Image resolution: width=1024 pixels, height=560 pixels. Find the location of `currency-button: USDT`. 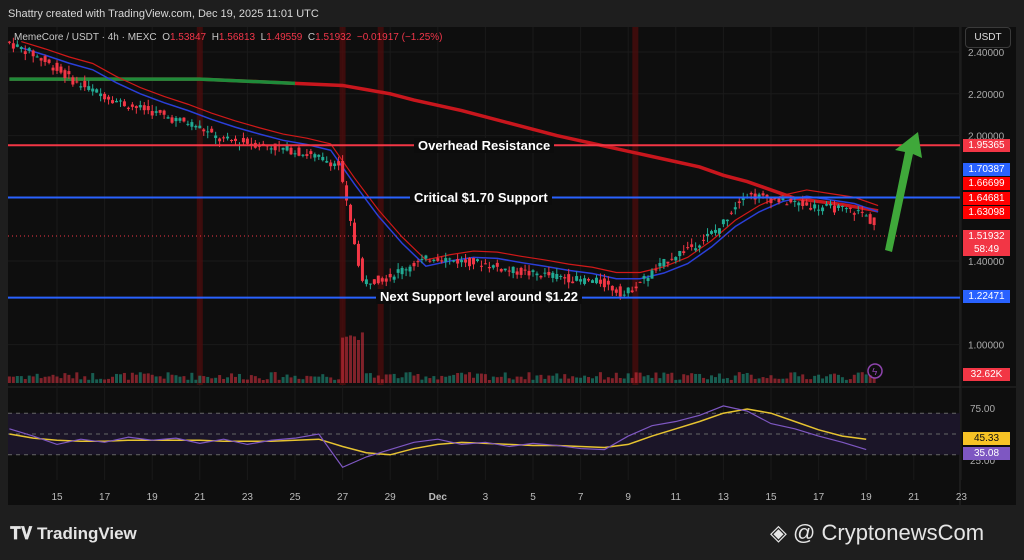

currency-button: USDT is located at coordinates (988, 37).